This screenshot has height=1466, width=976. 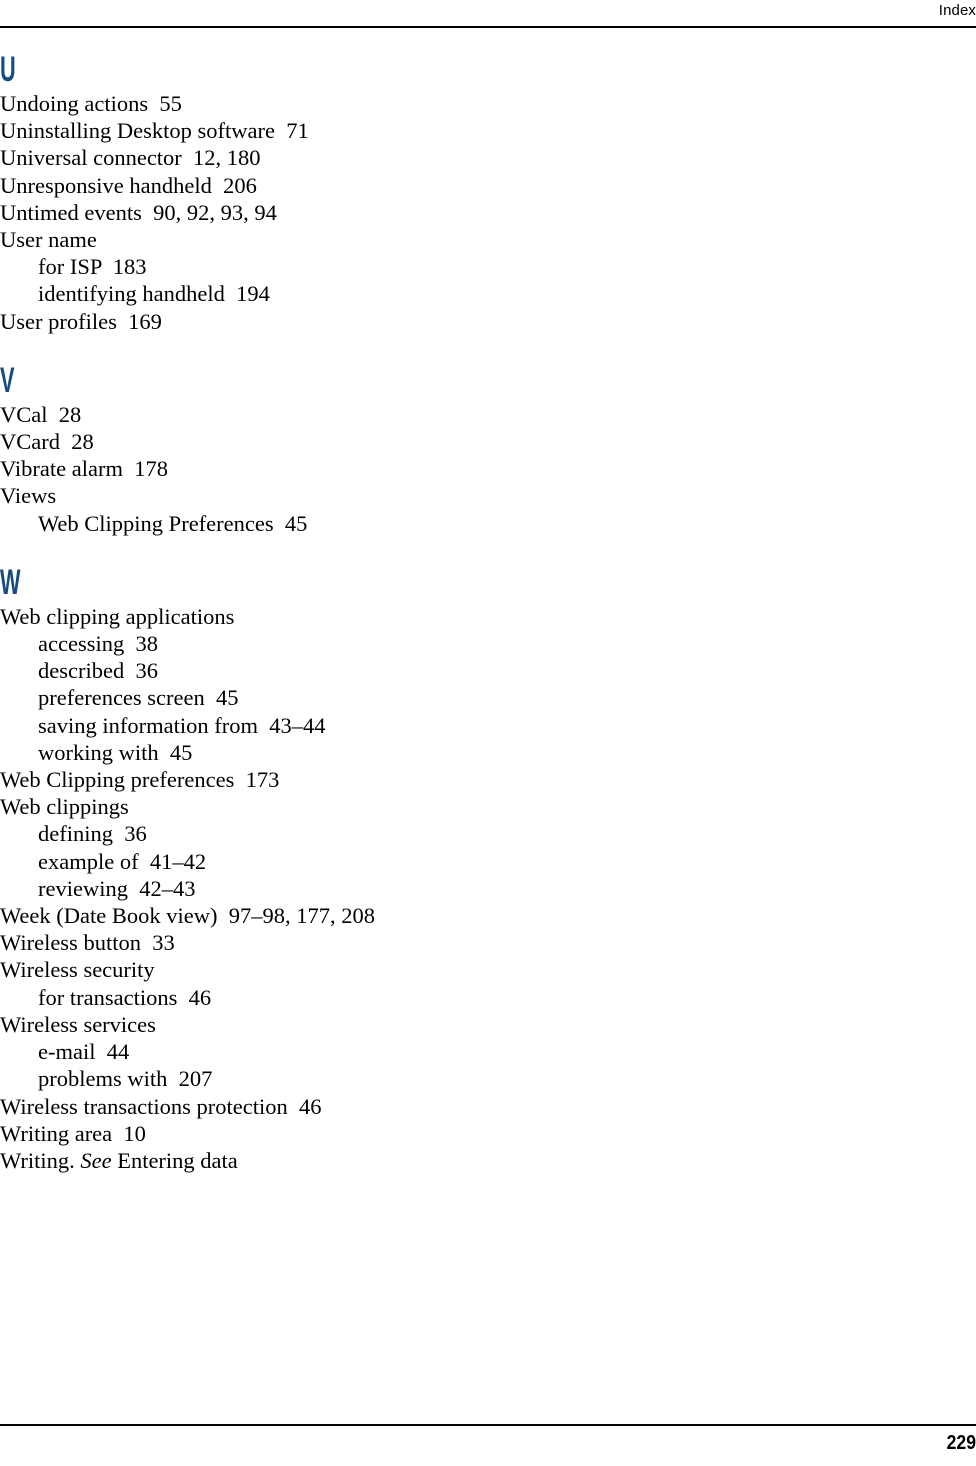 I want to click on index-entry: Web clippings, so click(x=64, y=807).